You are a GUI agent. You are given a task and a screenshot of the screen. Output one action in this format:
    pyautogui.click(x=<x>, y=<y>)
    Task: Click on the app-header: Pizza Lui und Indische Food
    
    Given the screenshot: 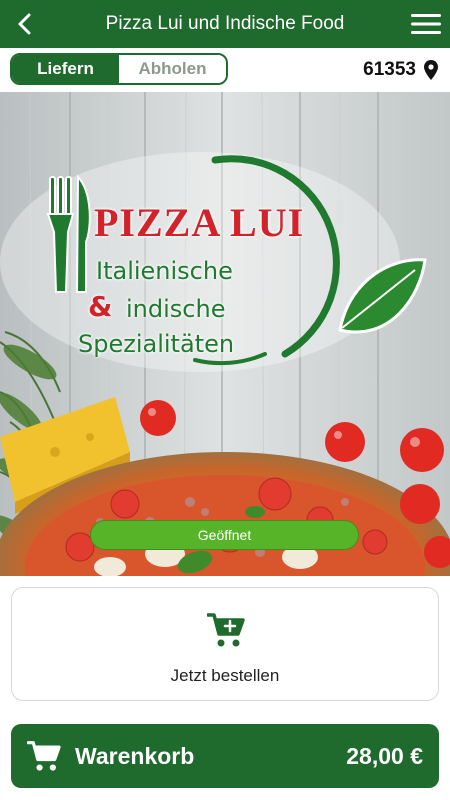 What is the action you would take?
    pyautogui.click(x=225, y=24)
    